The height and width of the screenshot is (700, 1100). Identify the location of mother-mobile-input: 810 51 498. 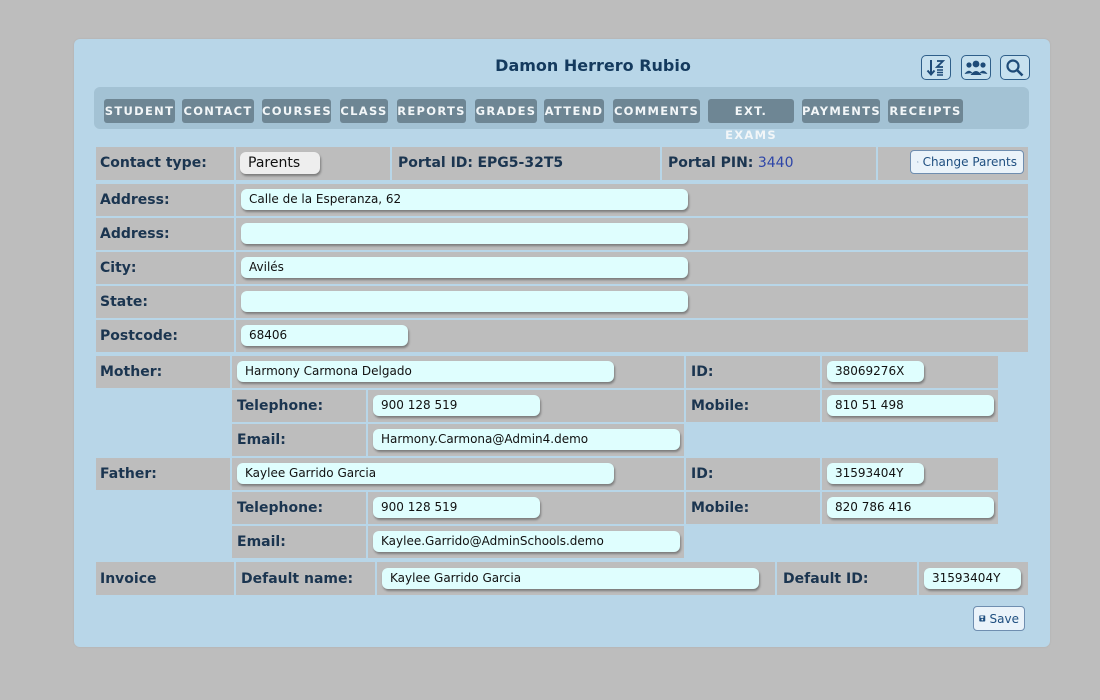
(910, 405).